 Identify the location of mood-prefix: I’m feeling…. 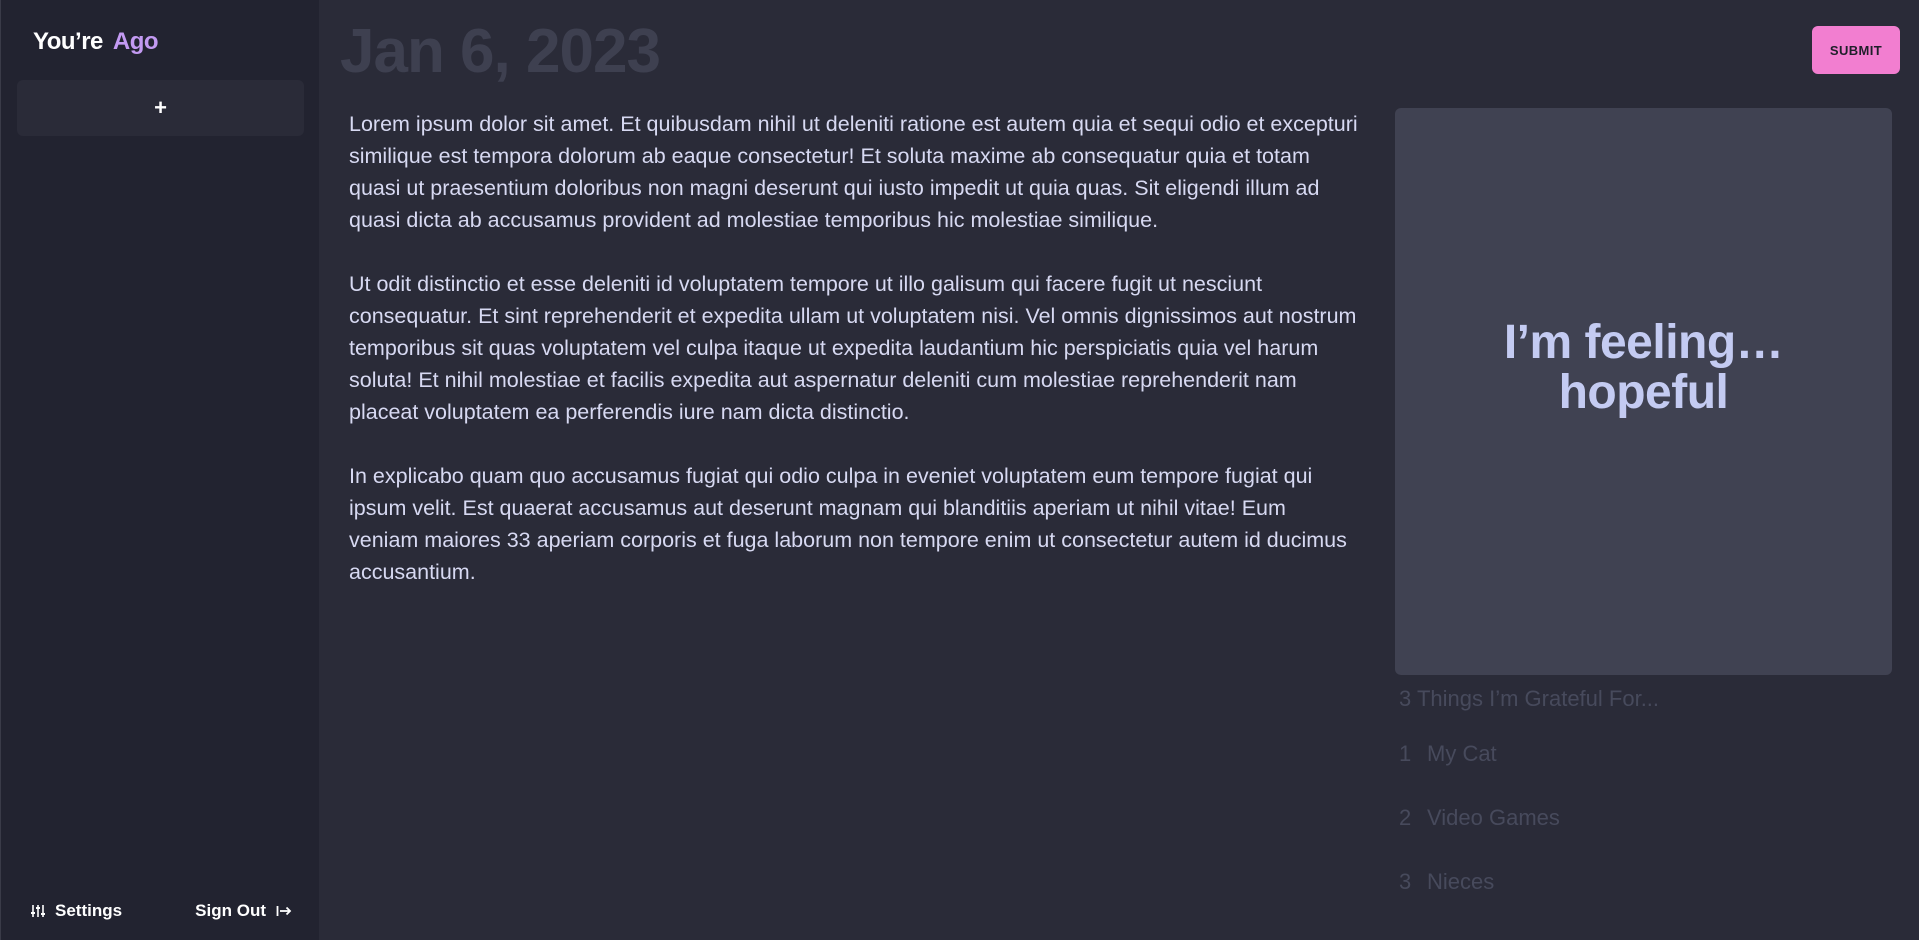
(1643, 342).